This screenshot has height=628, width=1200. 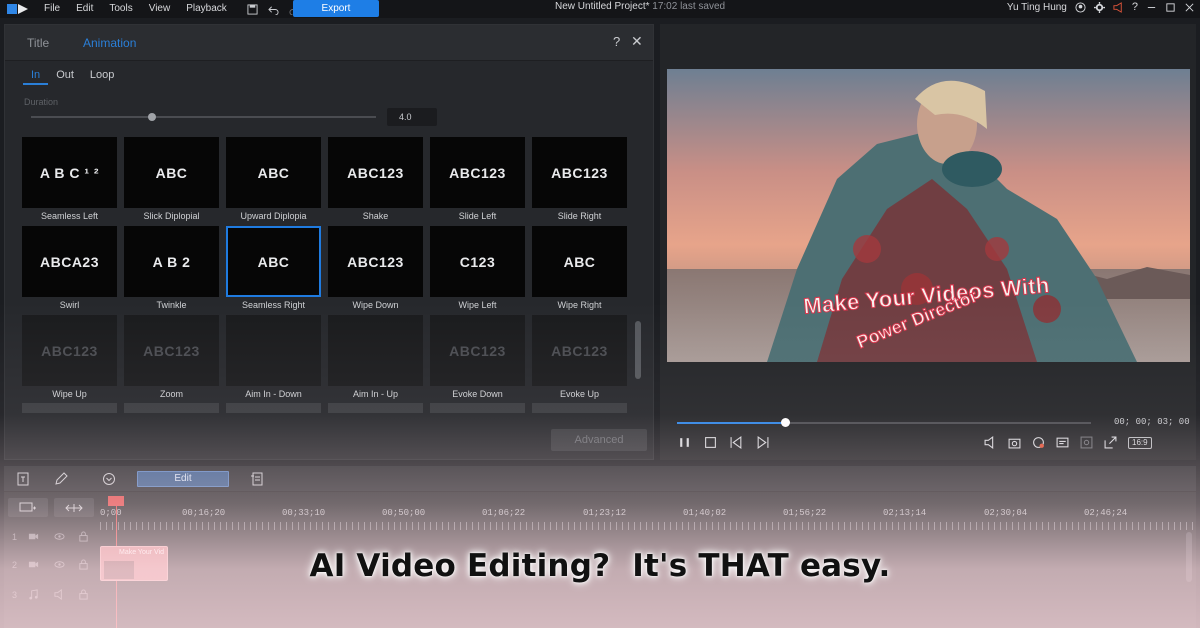 What do you see at coordinates (52, 538) in the screenshot?
I see `track-header: 1` at bounding box center [52, 538].